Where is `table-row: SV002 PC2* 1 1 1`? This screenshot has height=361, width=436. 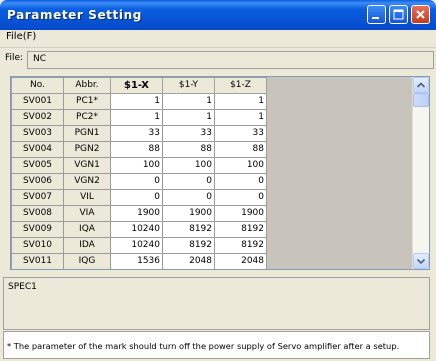 table-row: SV002 PC2* 1 1 1 is located at coordinates (139, 117).